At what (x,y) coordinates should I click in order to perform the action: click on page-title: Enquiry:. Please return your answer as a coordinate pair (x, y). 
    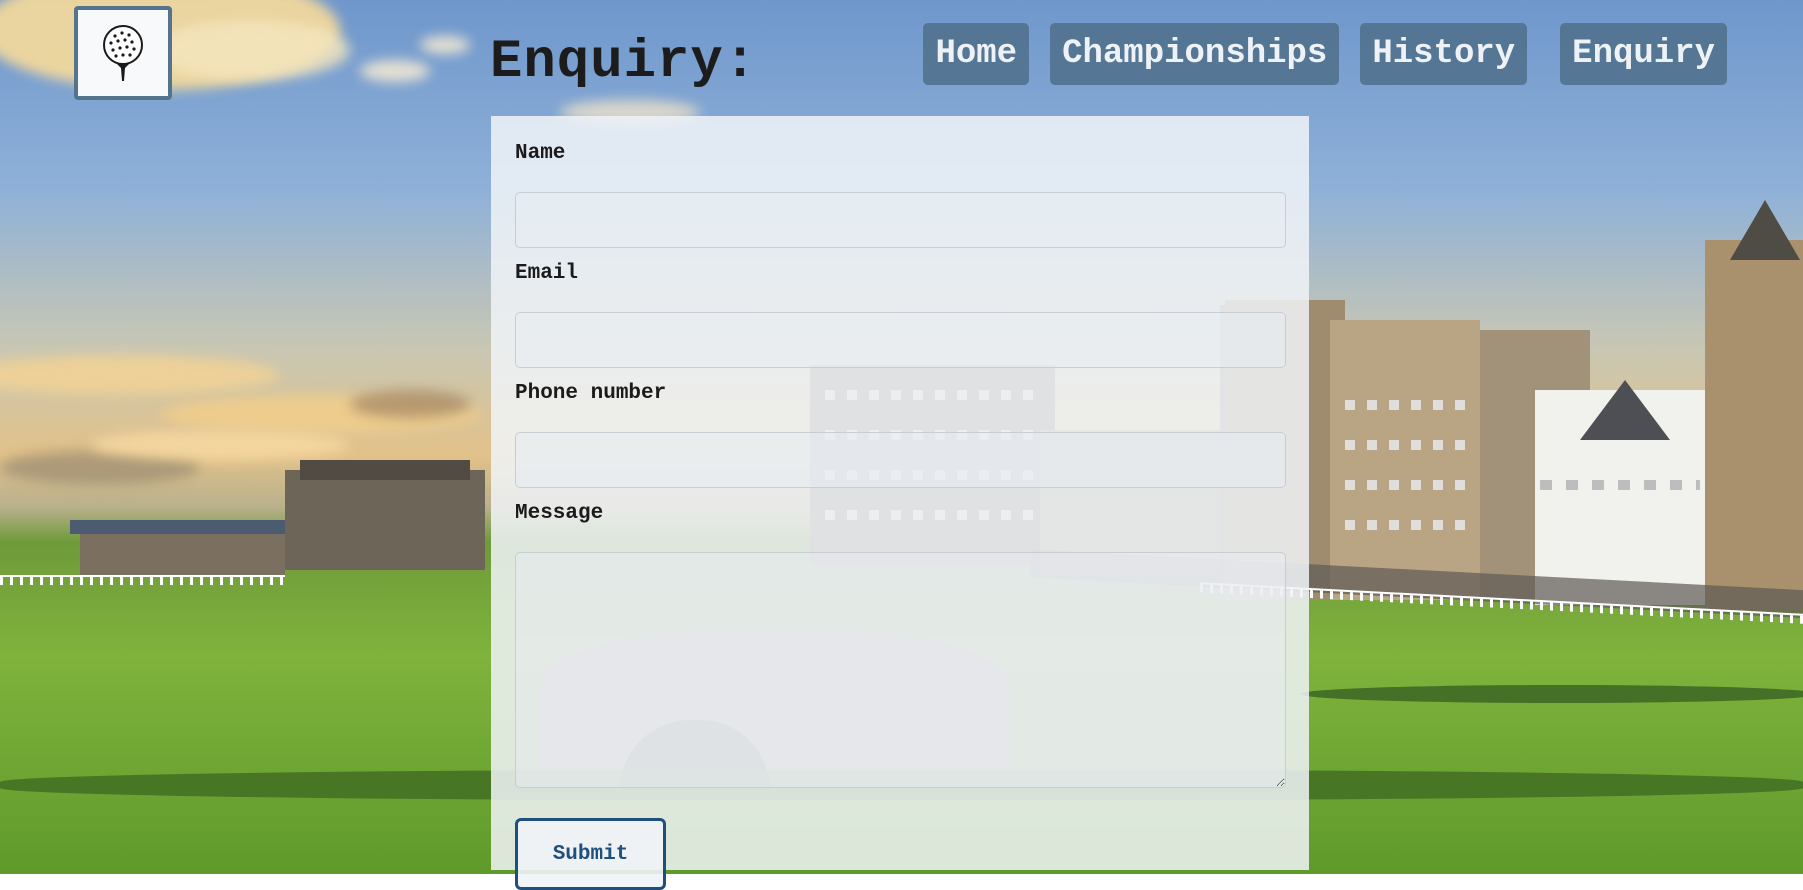
    Looking at the image, I should click on (624, 62).